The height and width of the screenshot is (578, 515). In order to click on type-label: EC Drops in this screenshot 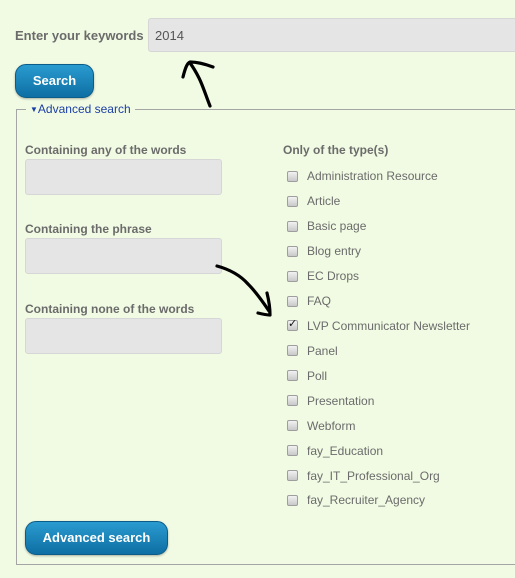, I will do `click(333, 276)`.